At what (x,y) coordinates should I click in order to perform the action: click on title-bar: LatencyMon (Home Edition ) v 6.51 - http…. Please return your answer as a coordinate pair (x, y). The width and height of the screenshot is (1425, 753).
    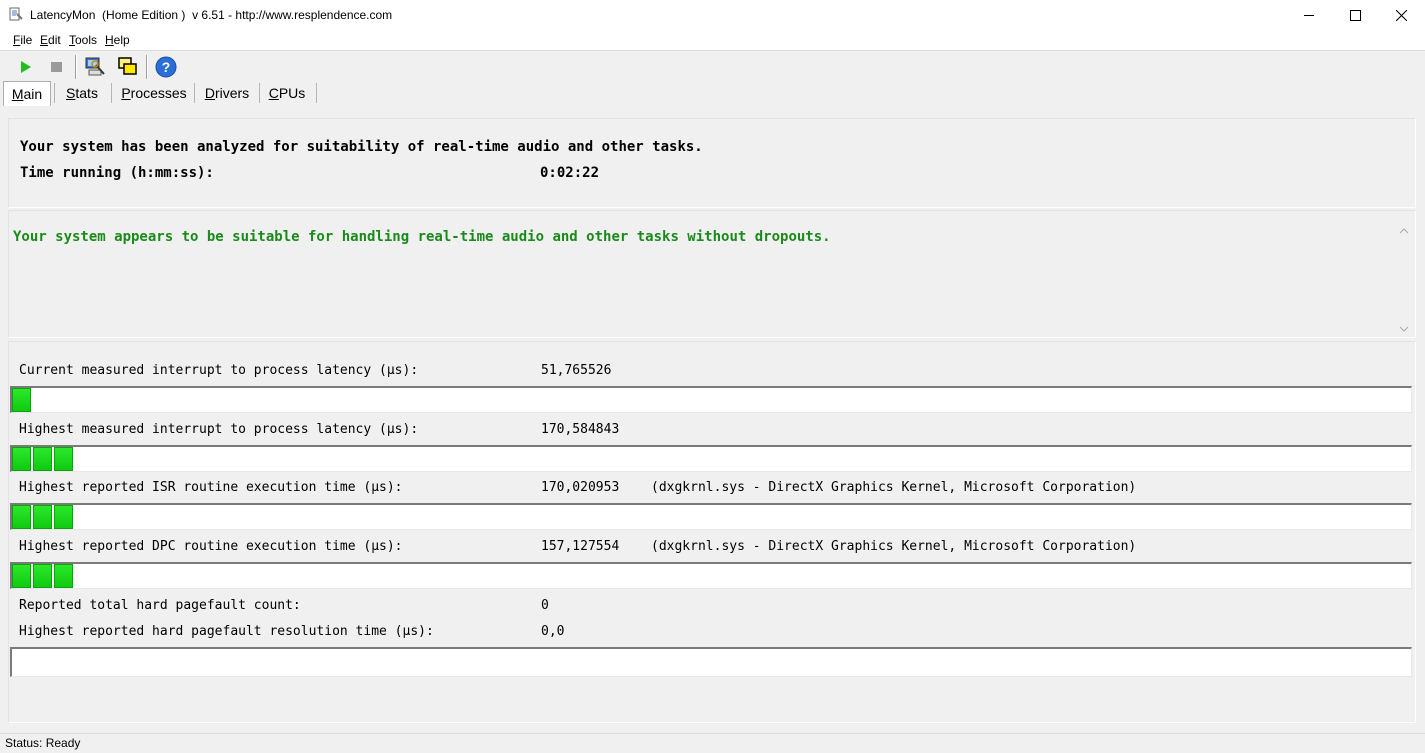
    Looking at the image, I should click on (712, 15).